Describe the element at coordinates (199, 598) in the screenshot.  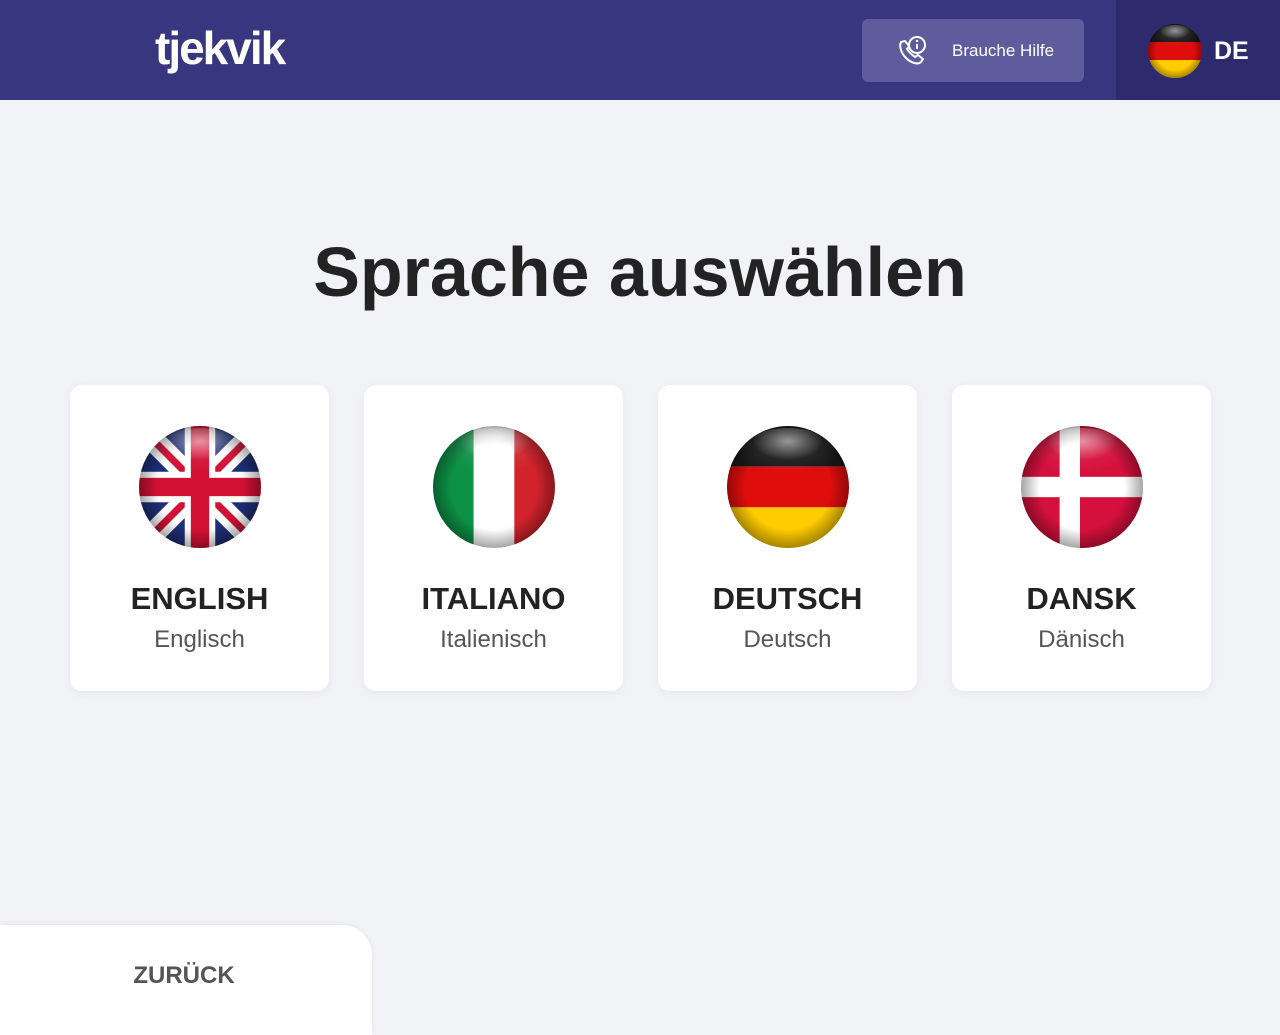
I see `language-name: ENGLISH` at that location.